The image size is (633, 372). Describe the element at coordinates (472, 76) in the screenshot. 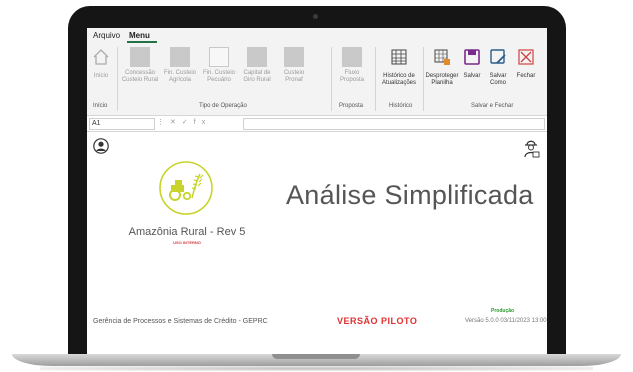

I see `salvar-label: Salvar` at that location.